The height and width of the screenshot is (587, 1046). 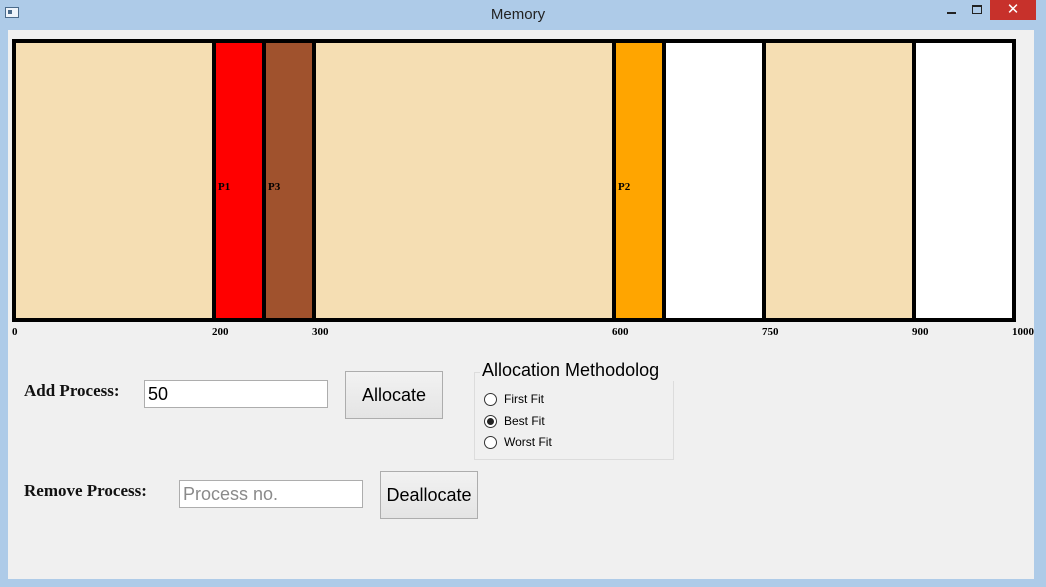 I want to click on allocation-methodology-title: Allocation Methodolog, so click(x=578, y=370).